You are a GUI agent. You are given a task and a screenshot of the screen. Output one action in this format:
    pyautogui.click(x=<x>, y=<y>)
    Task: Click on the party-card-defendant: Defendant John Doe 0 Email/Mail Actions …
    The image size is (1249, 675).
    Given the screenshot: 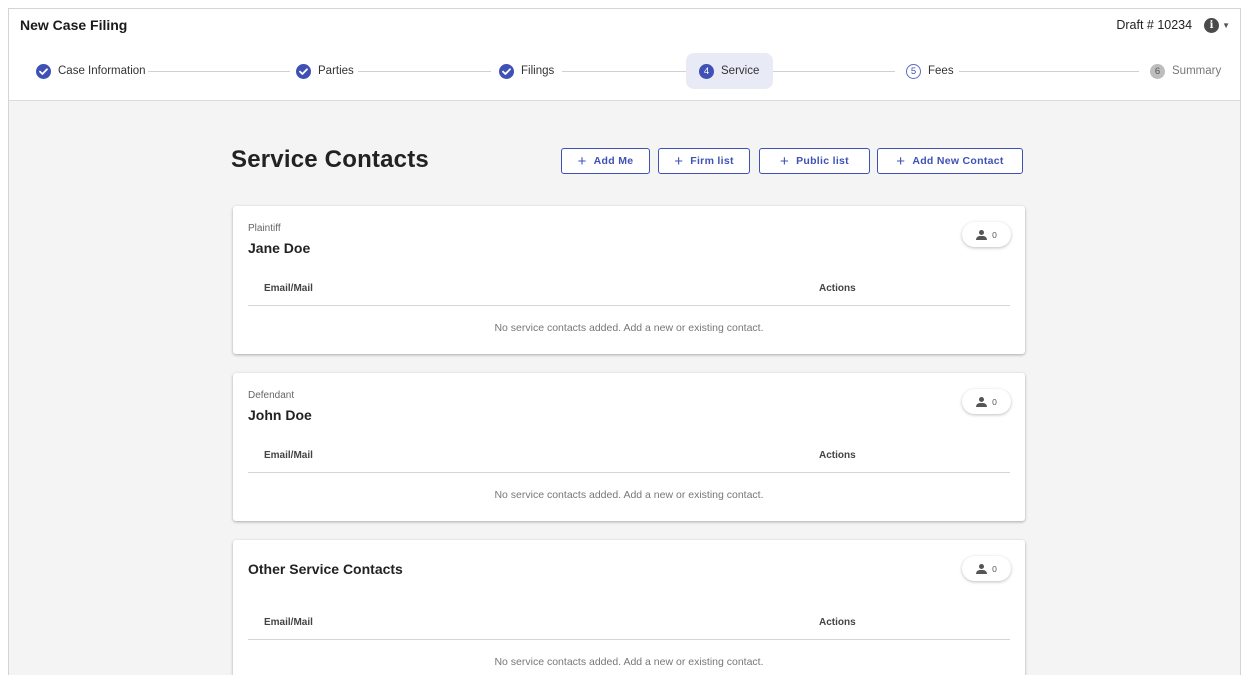 What is the action you would take?
    pyautogui.click(x=629, y=447)
    